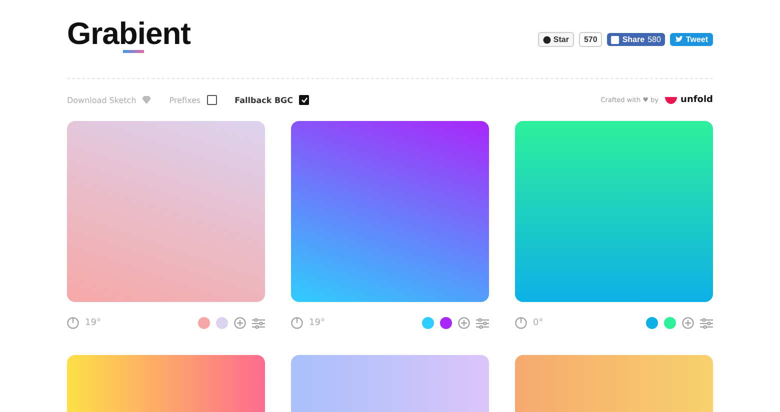  What do you see at coordinates (615, 40) in the screenshot?
I see `facebook-icon` at bounding box center [615, 40].